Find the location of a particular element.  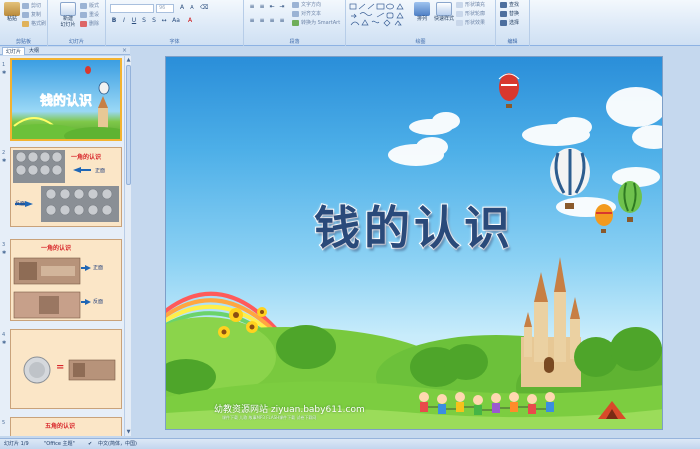

case-button: Aa is located at coordinates (176, 21).